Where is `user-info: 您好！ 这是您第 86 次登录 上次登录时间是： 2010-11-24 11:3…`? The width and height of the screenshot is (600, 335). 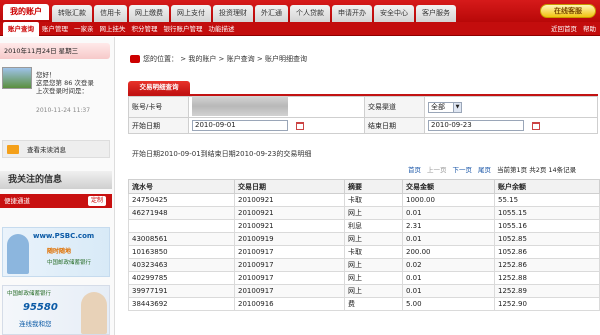 user-info: 您好！ 这是您第 86 次登录 上次登录时间是： 2010-11-24 11:3… is located at coordinates (55, 97).